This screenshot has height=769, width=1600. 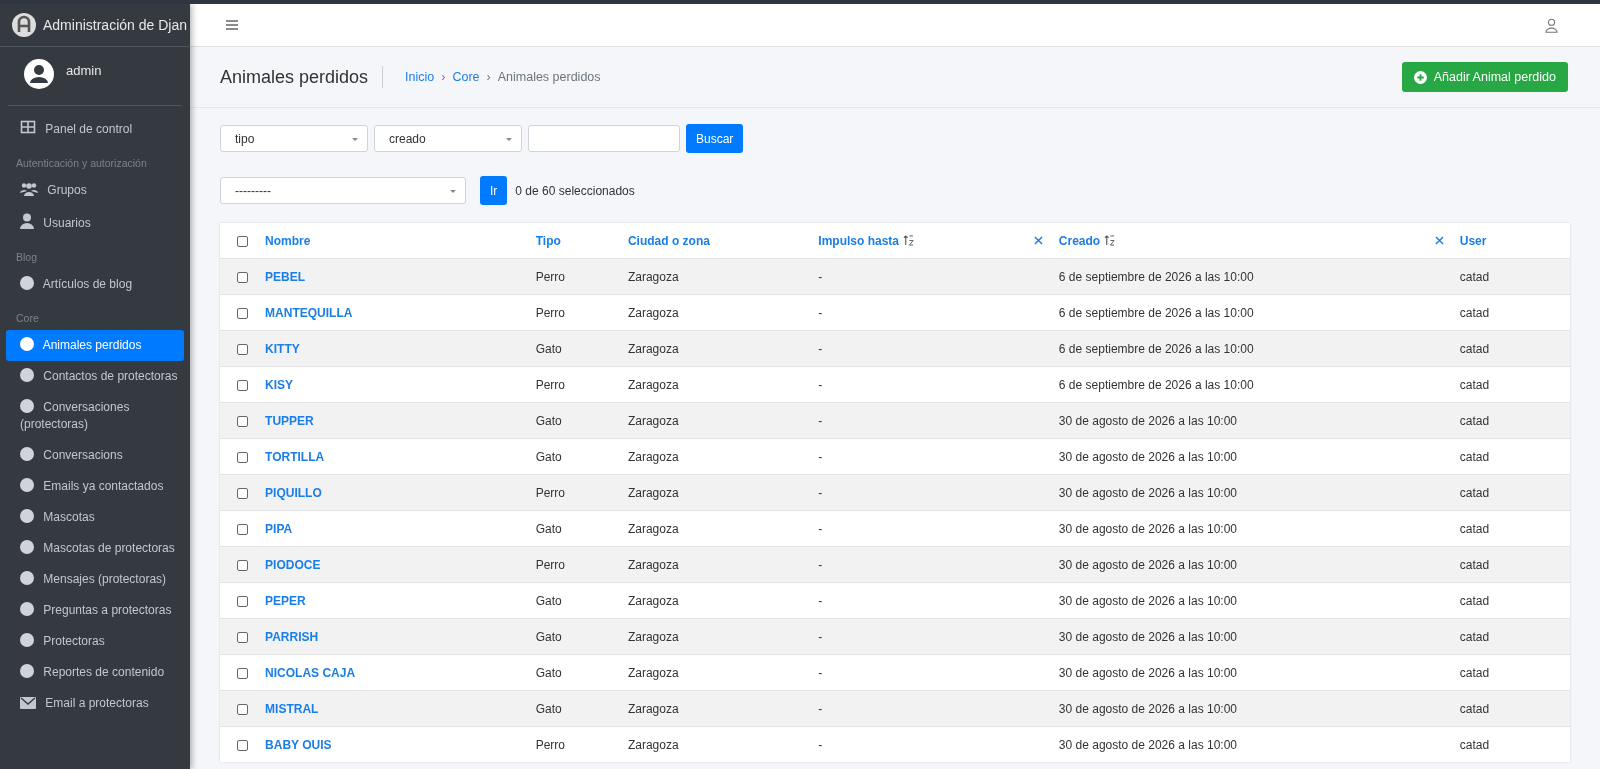 I want to click on filter-dropdown: creado, so click(x=448, y=138).